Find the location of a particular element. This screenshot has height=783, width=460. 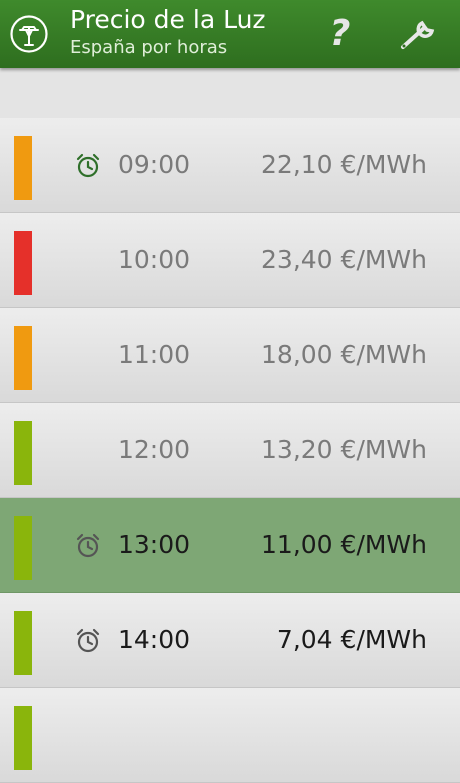

hour-label: 10:00 is located at coordinates (154, 259).